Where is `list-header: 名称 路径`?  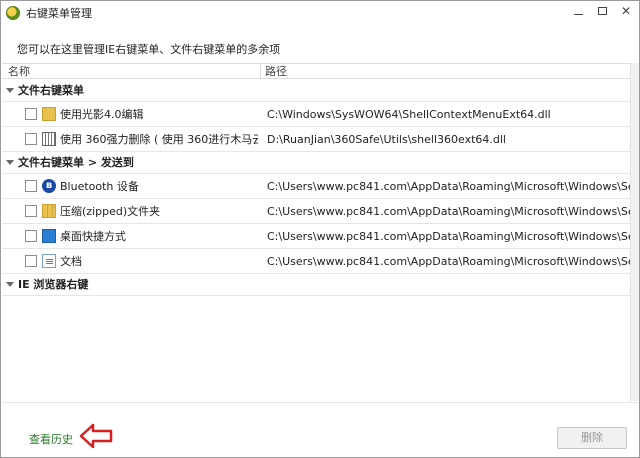
list-header: 名称 路径 is located at coordinates (316, 71).